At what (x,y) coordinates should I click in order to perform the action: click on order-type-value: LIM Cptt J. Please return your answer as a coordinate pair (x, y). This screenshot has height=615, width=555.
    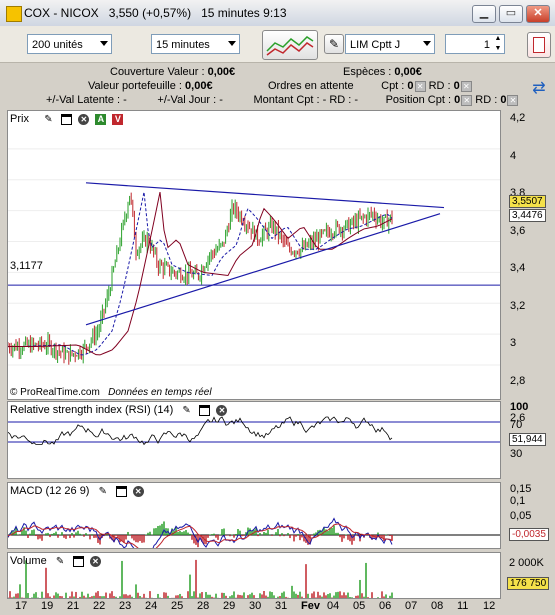
    Looking at the image, I should click on (375, 45).